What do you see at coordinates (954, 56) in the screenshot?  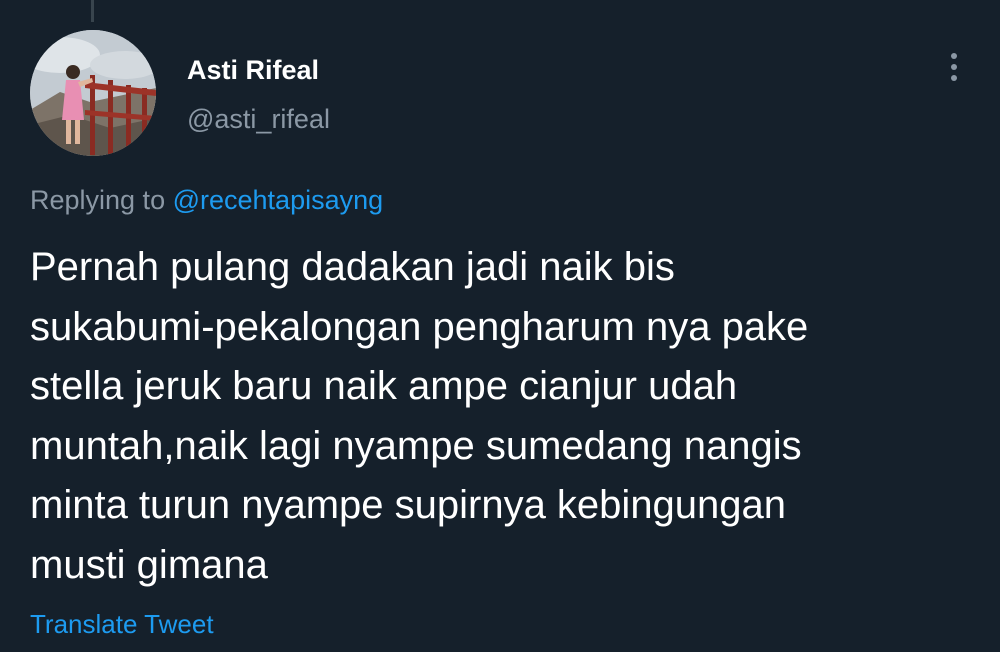 I see `more-vertical-icon` at bounding box center [954, 56].